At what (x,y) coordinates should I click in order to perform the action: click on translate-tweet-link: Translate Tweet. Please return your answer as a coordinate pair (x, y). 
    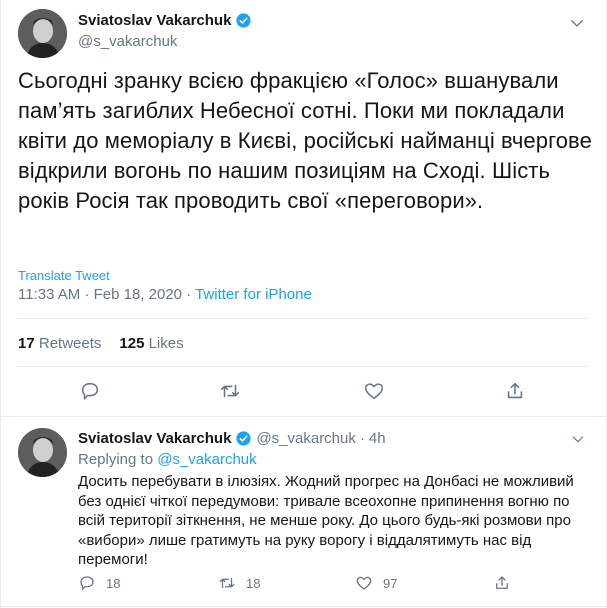
    Looking at the image, I should click on (64, 275).